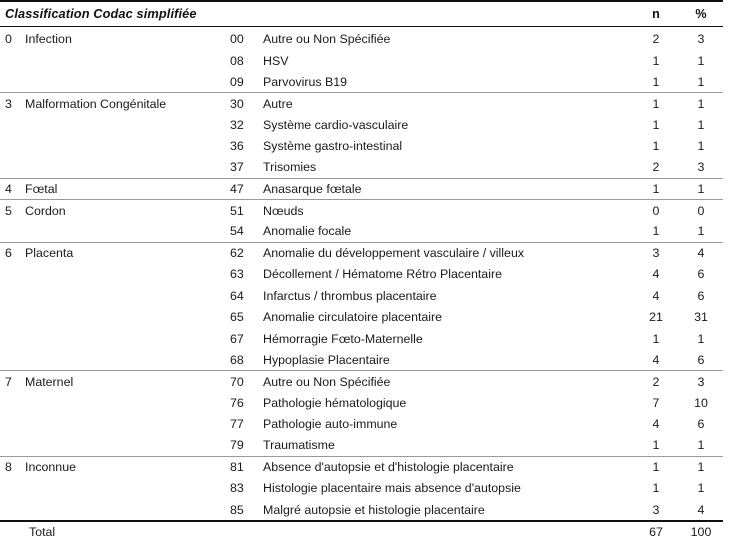 The height and width of the screenshot is (542, 735). I want to click on subcategory-code: 09, so click(241, 81).